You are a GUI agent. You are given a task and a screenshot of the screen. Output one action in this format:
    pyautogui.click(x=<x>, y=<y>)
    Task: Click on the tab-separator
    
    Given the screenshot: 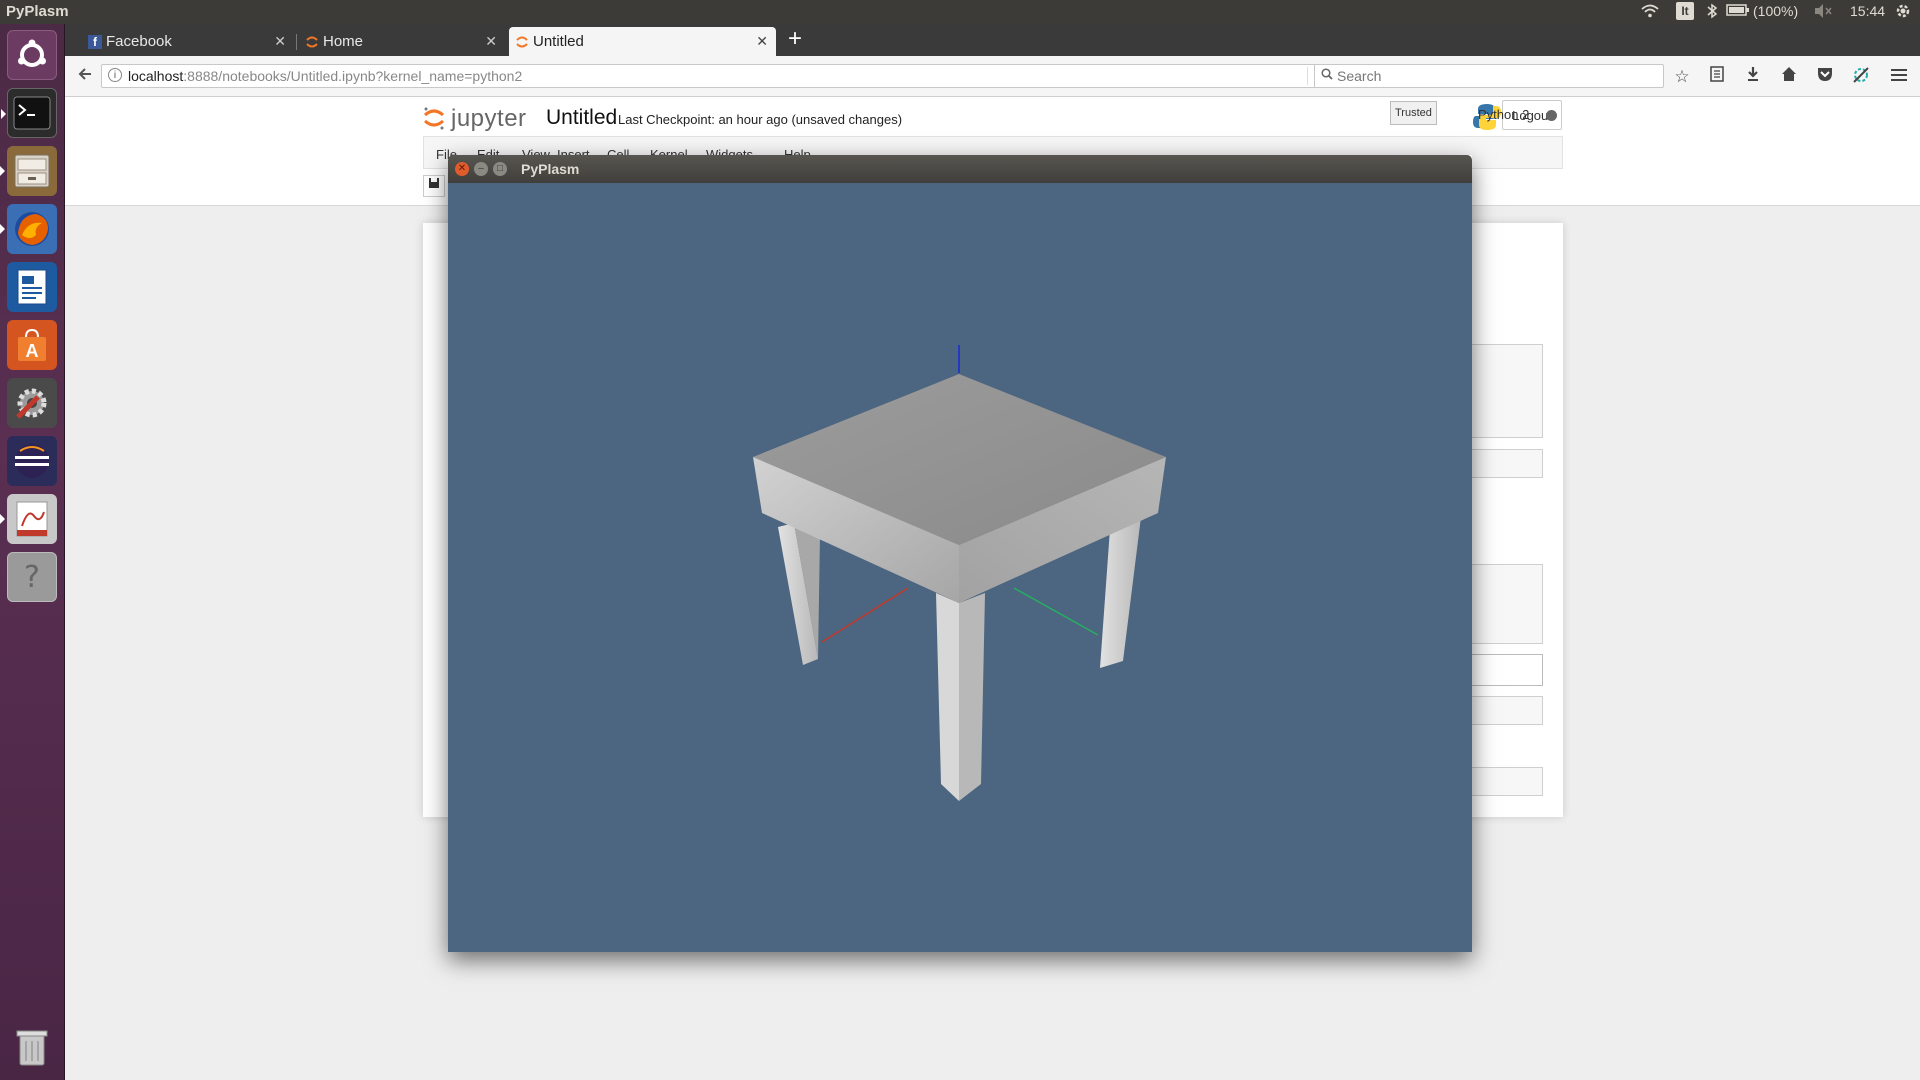 What is the action you would take?
    pyautogui.click(x=296, y=42)
    